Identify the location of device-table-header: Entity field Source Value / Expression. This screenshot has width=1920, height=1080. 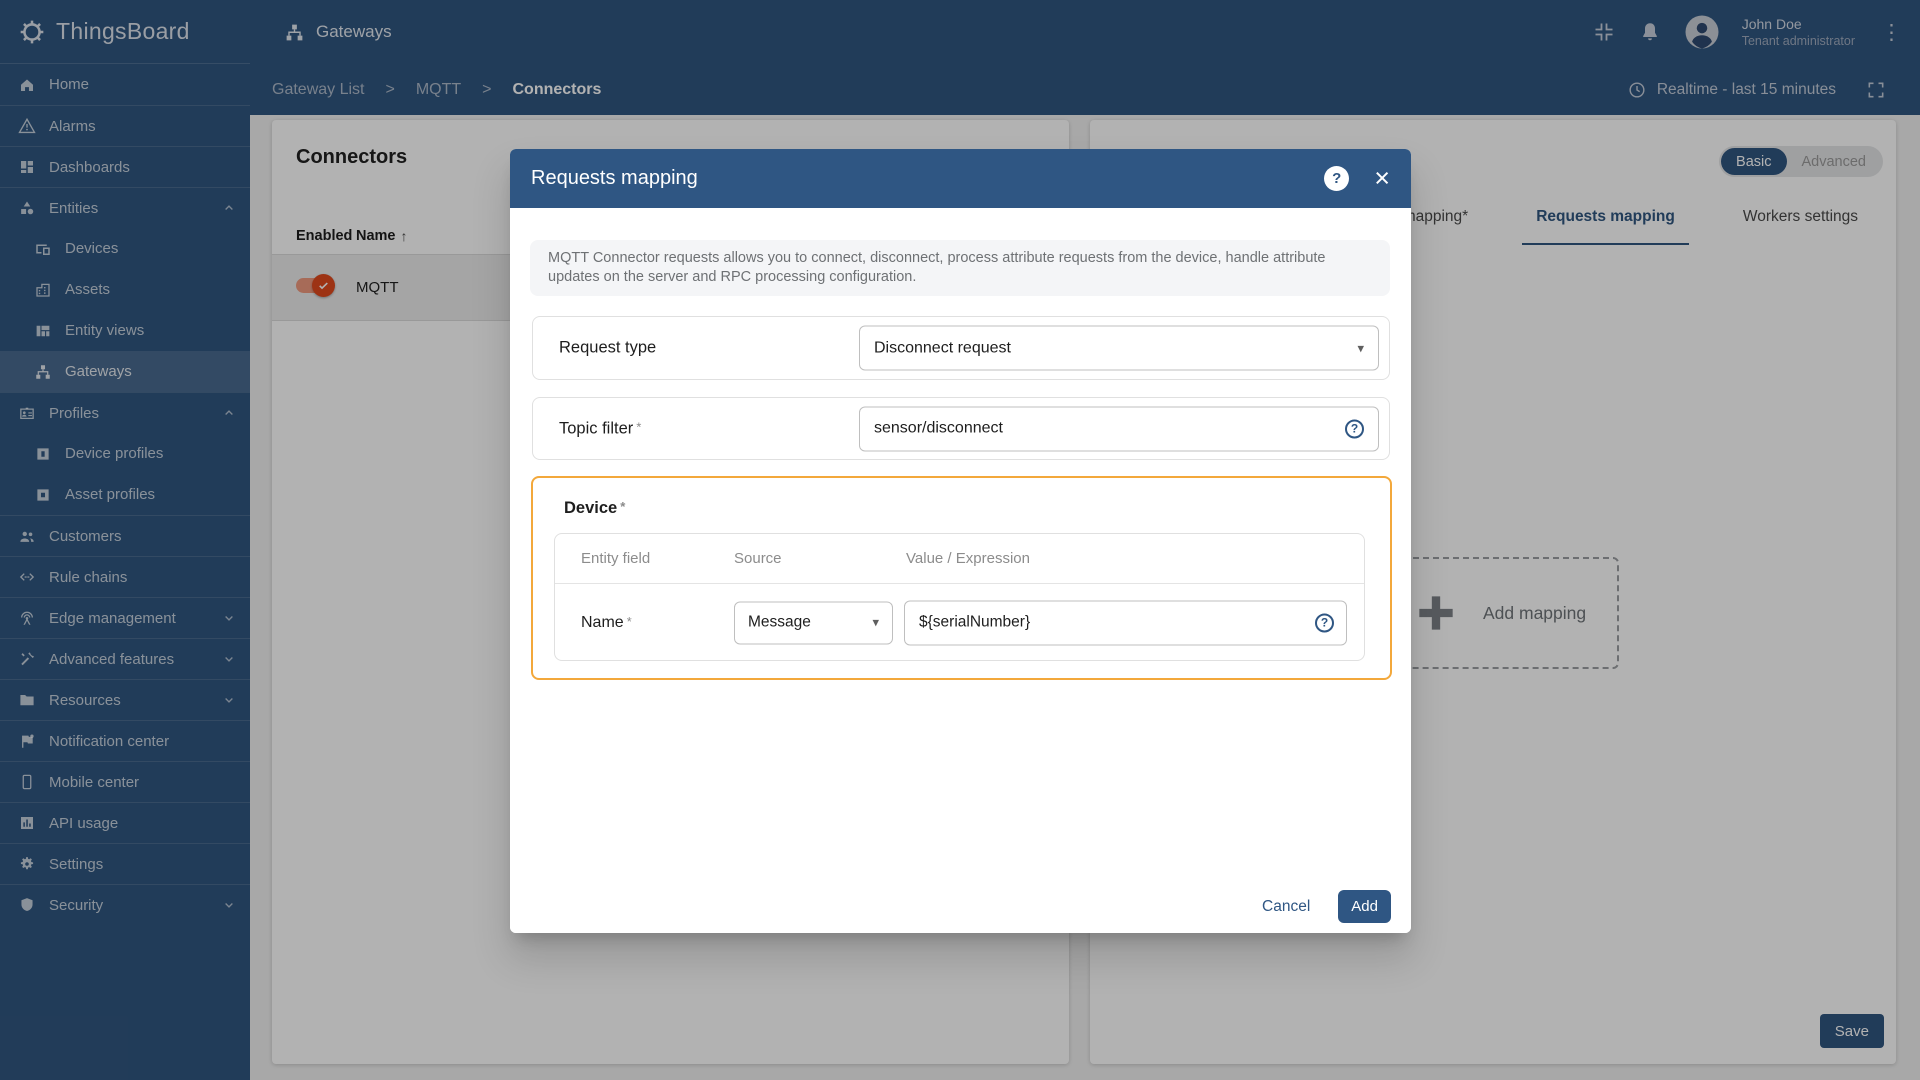
(959, 559).